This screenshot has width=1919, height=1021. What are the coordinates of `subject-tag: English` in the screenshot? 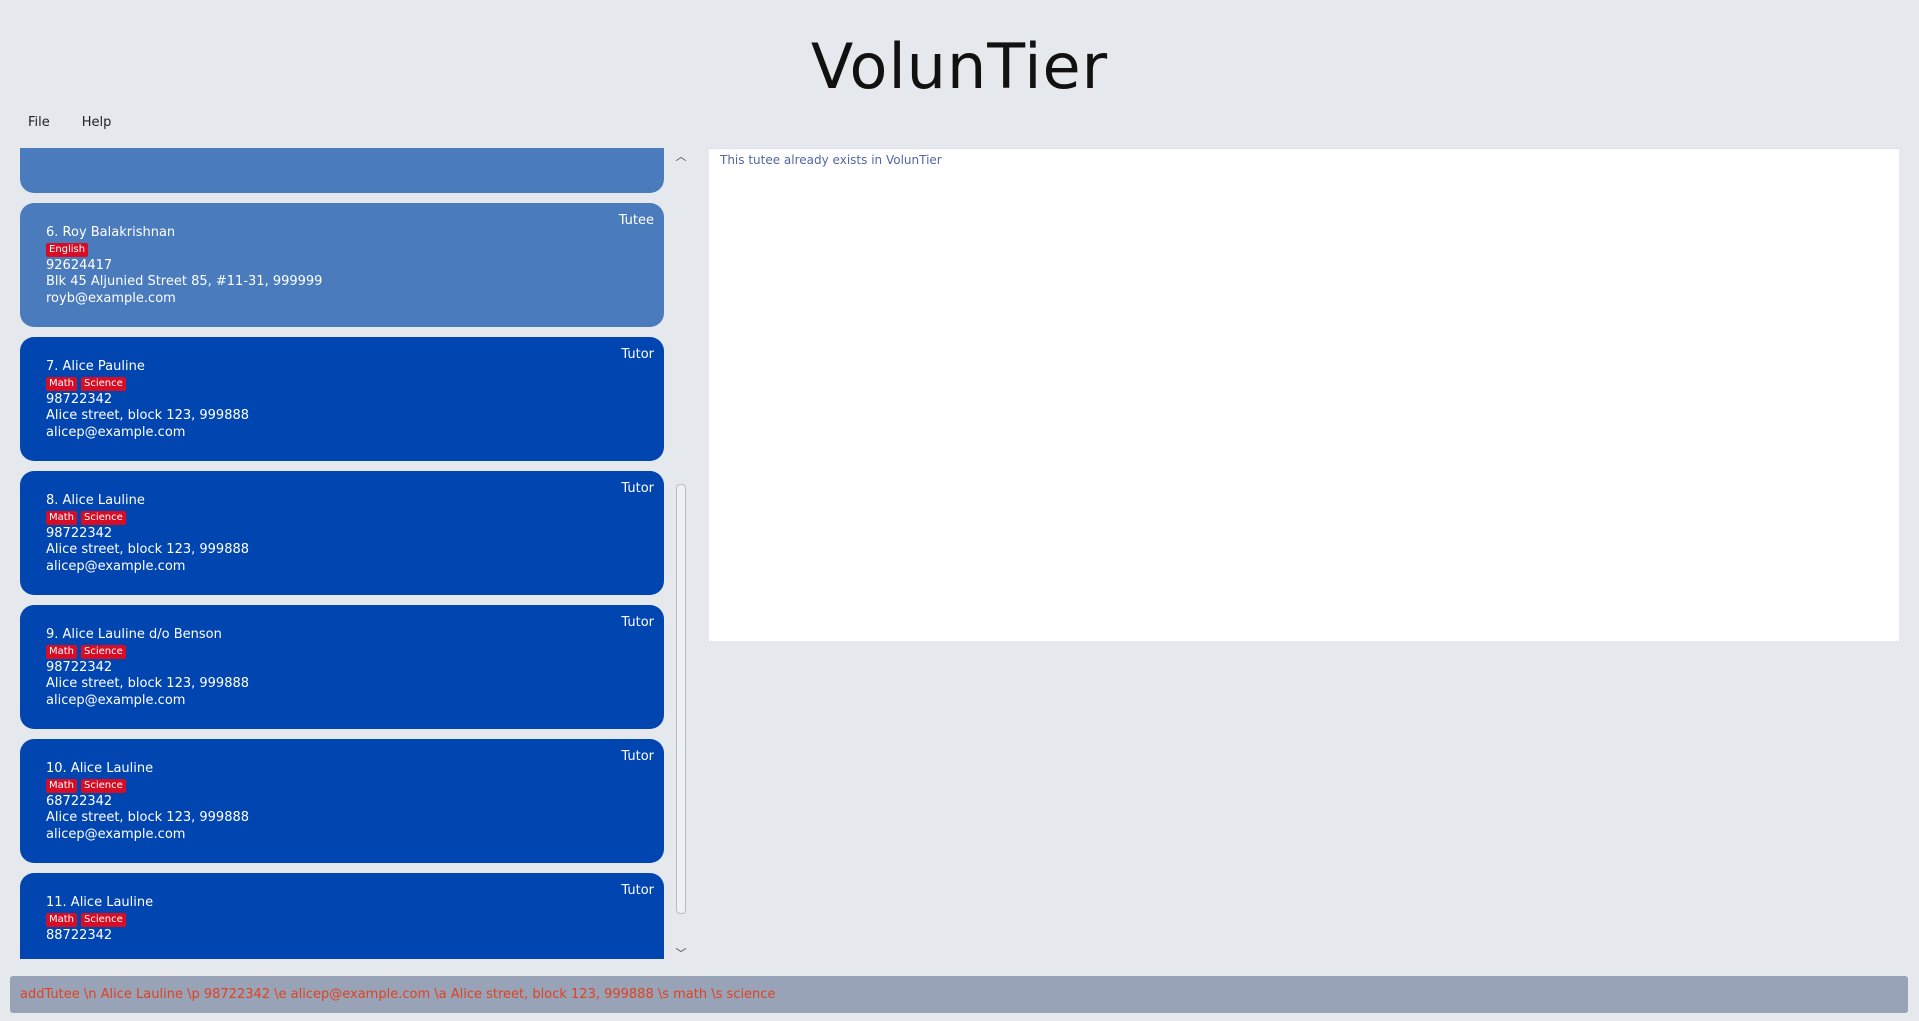 It's located at (67, 249).